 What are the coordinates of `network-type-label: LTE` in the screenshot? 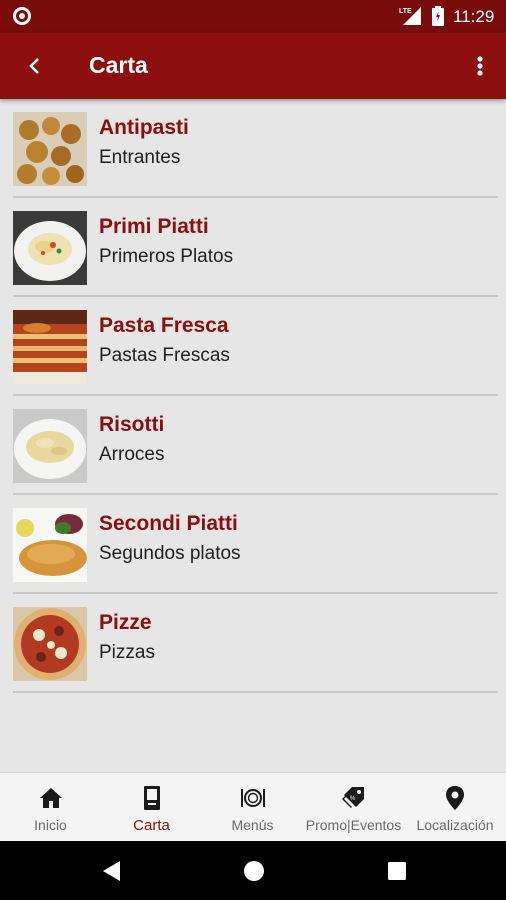 It's located at (405, 11).